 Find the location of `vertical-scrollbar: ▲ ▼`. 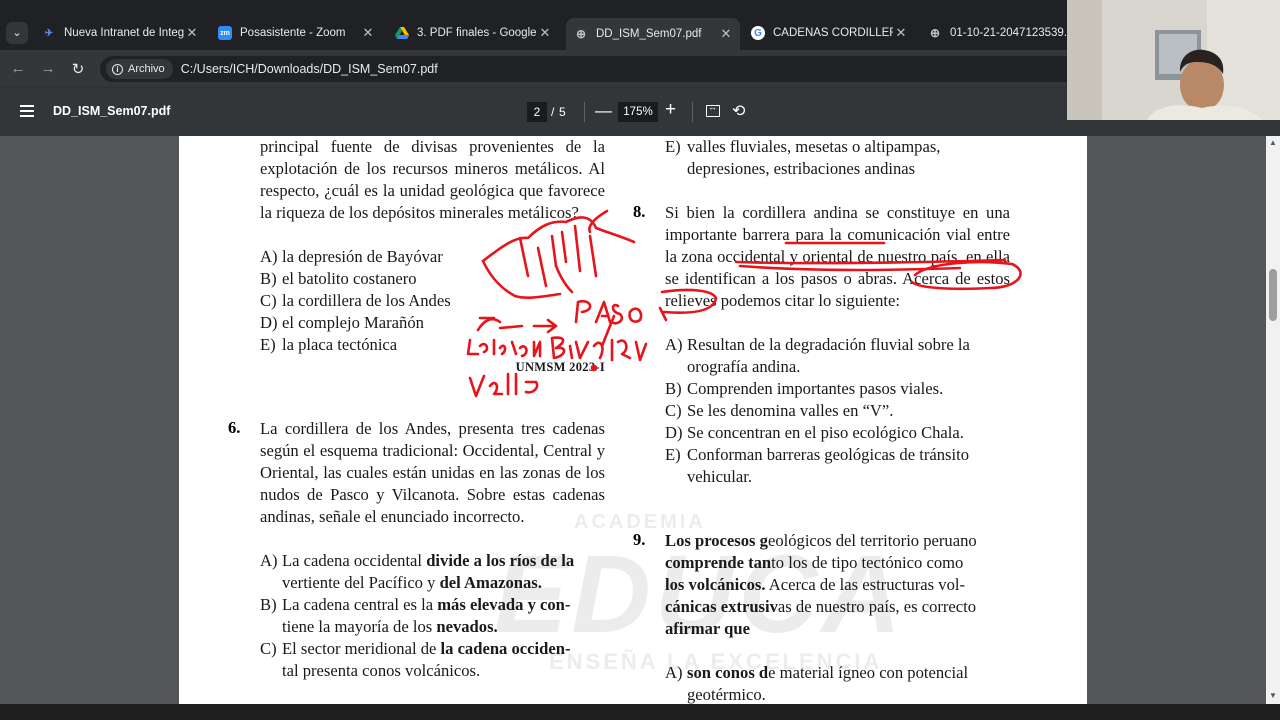

vertical-scrollbar: ▲ ▼ is located at coordinates (1273, 420).